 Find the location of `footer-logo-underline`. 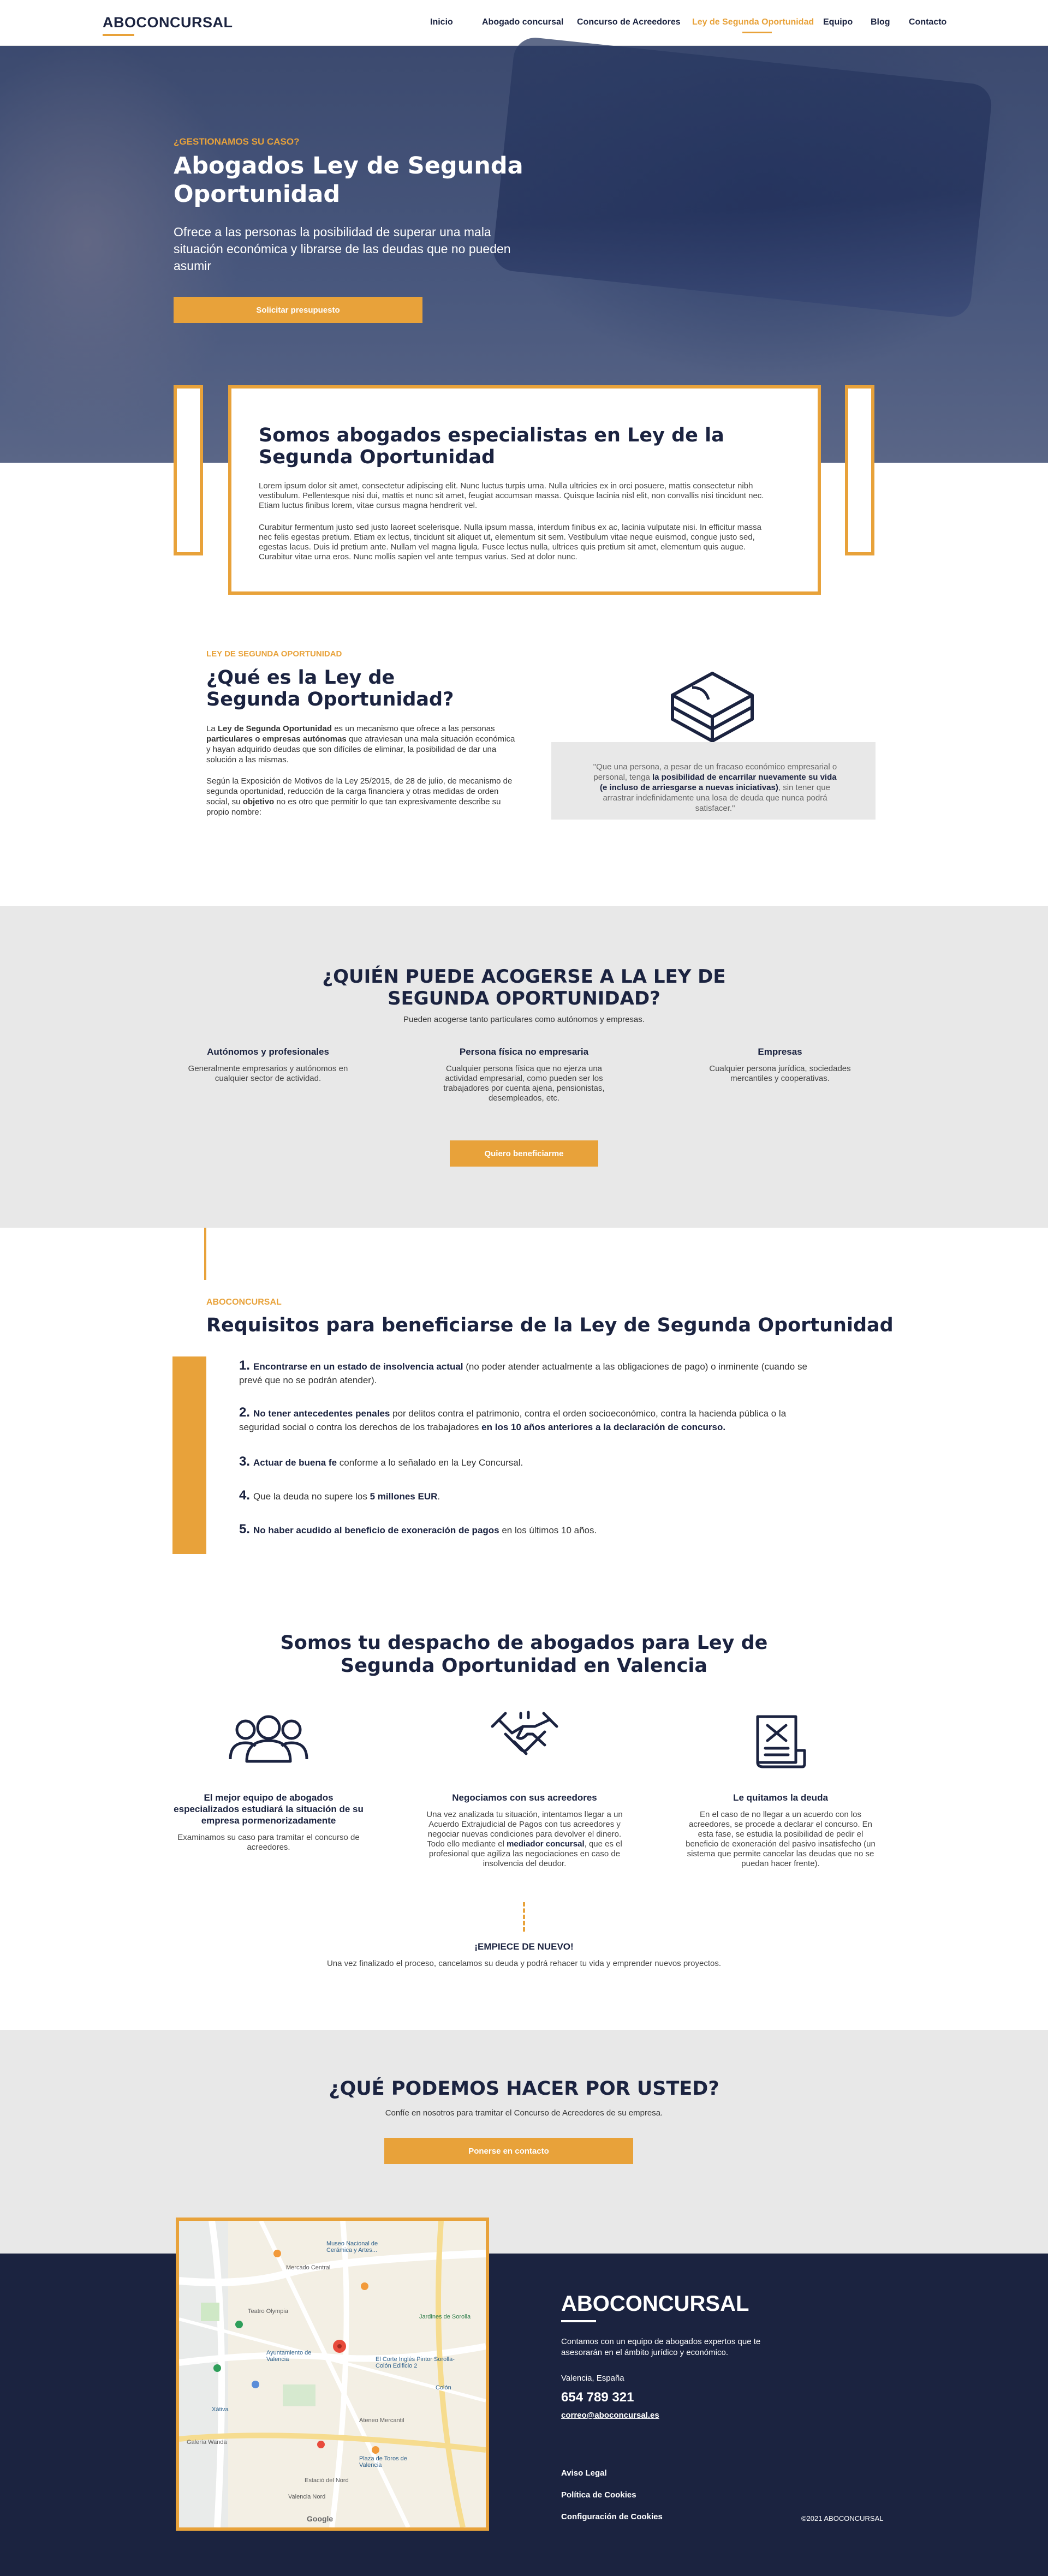

footer-logo-underline is located at coordinates (578, 2321).